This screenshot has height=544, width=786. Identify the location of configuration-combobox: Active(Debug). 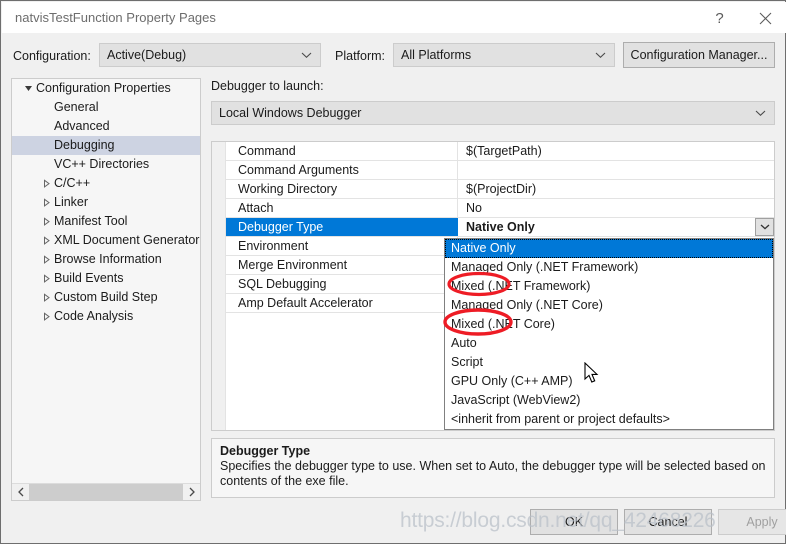
(210, 55).